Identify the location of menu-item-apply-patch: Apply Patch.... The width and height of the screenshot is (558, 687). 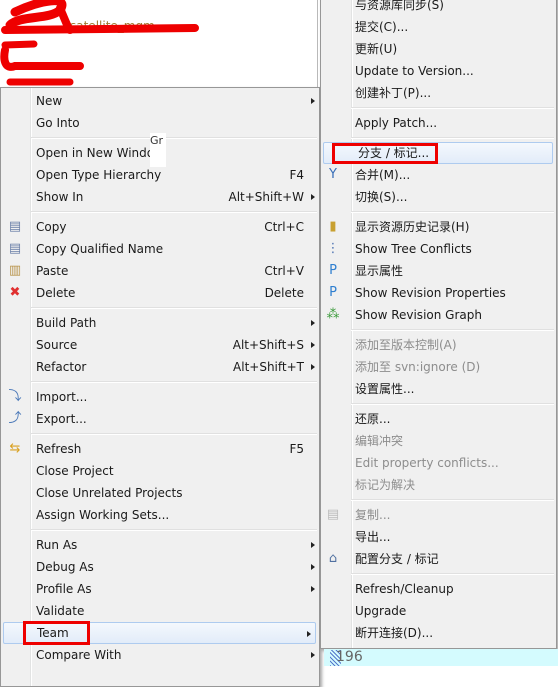
(438, 123).